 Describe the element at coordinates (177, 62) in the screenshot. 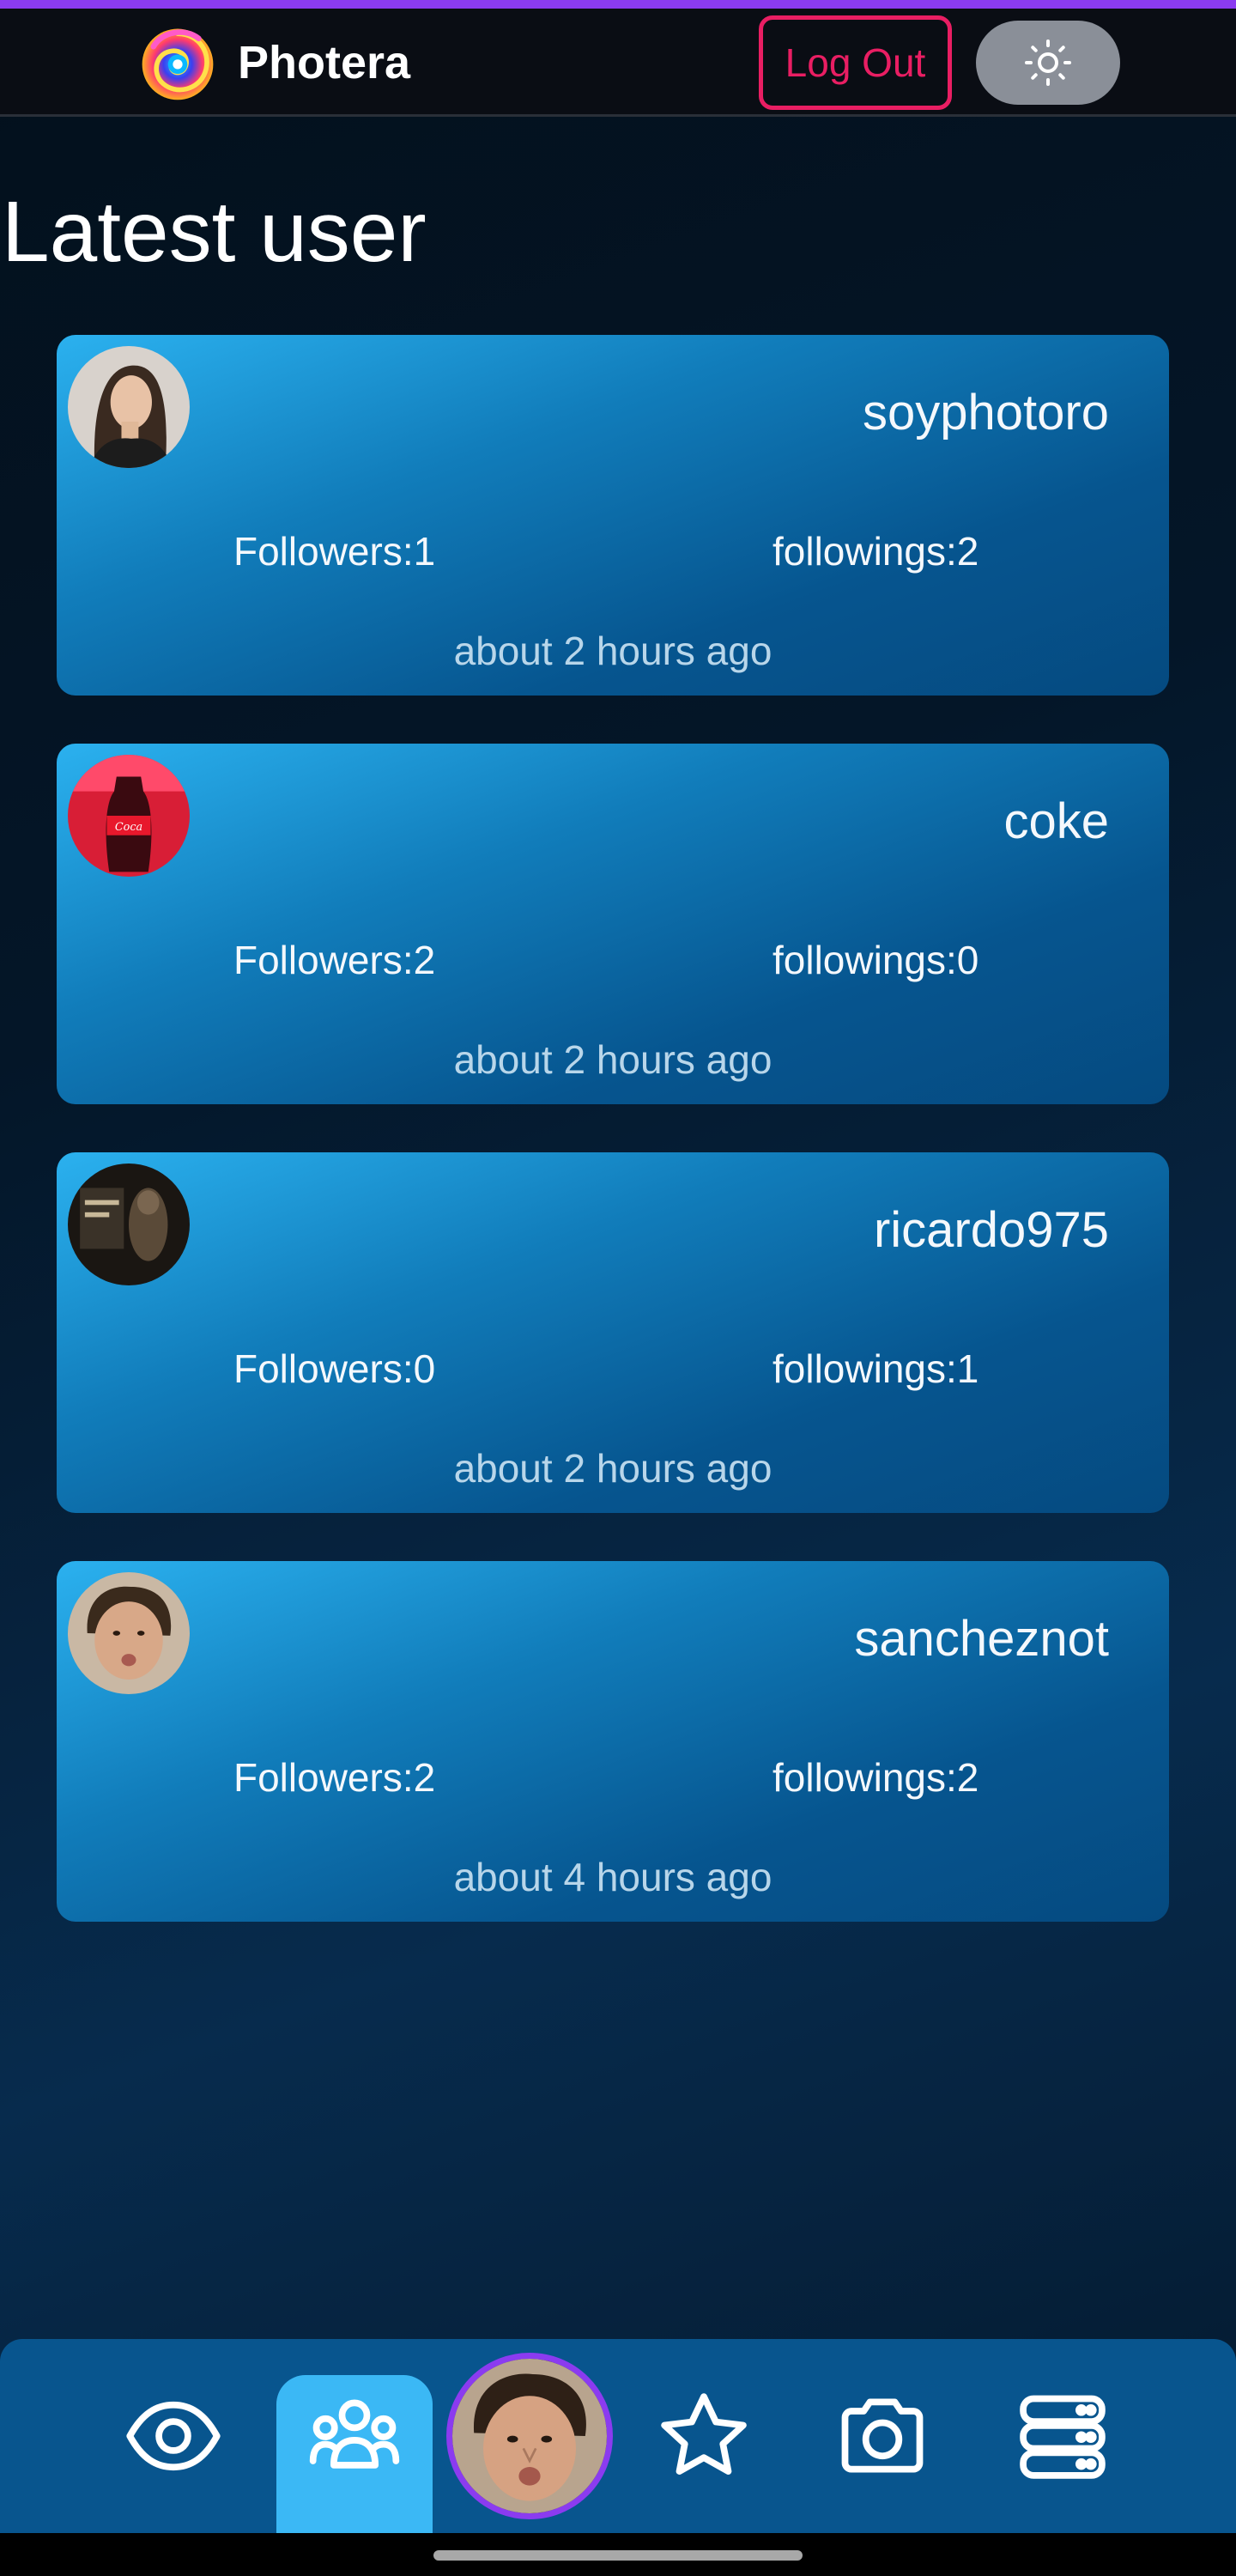

I see `photera-logo-icon` at that location.